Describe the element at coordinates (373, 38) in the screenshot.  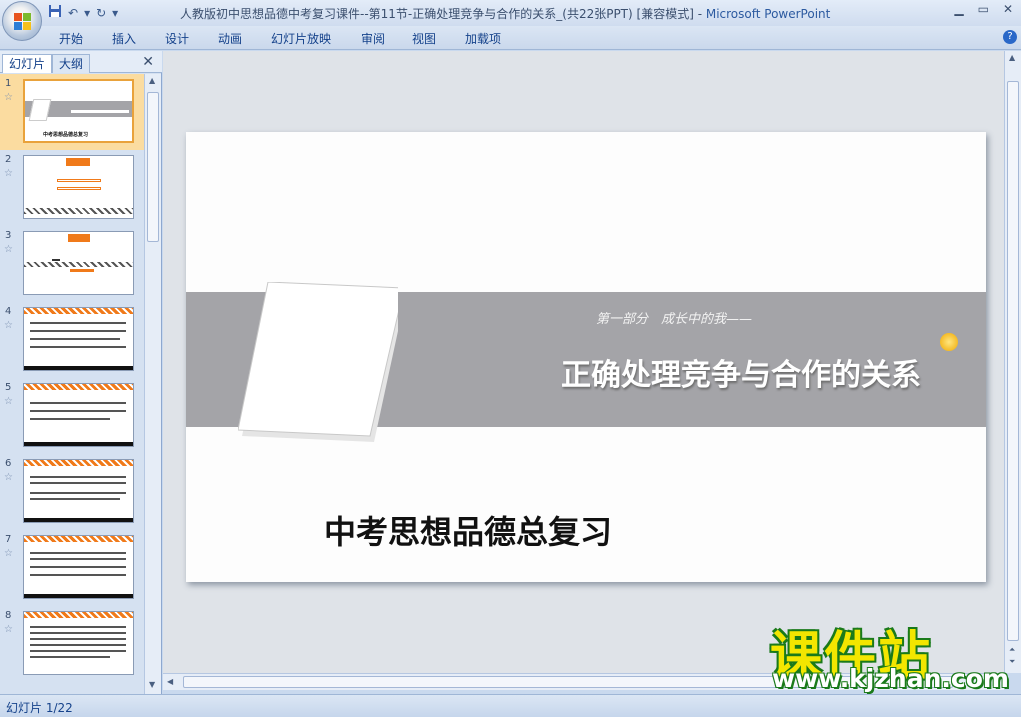
I see `tab-review: 审阅` at that location.